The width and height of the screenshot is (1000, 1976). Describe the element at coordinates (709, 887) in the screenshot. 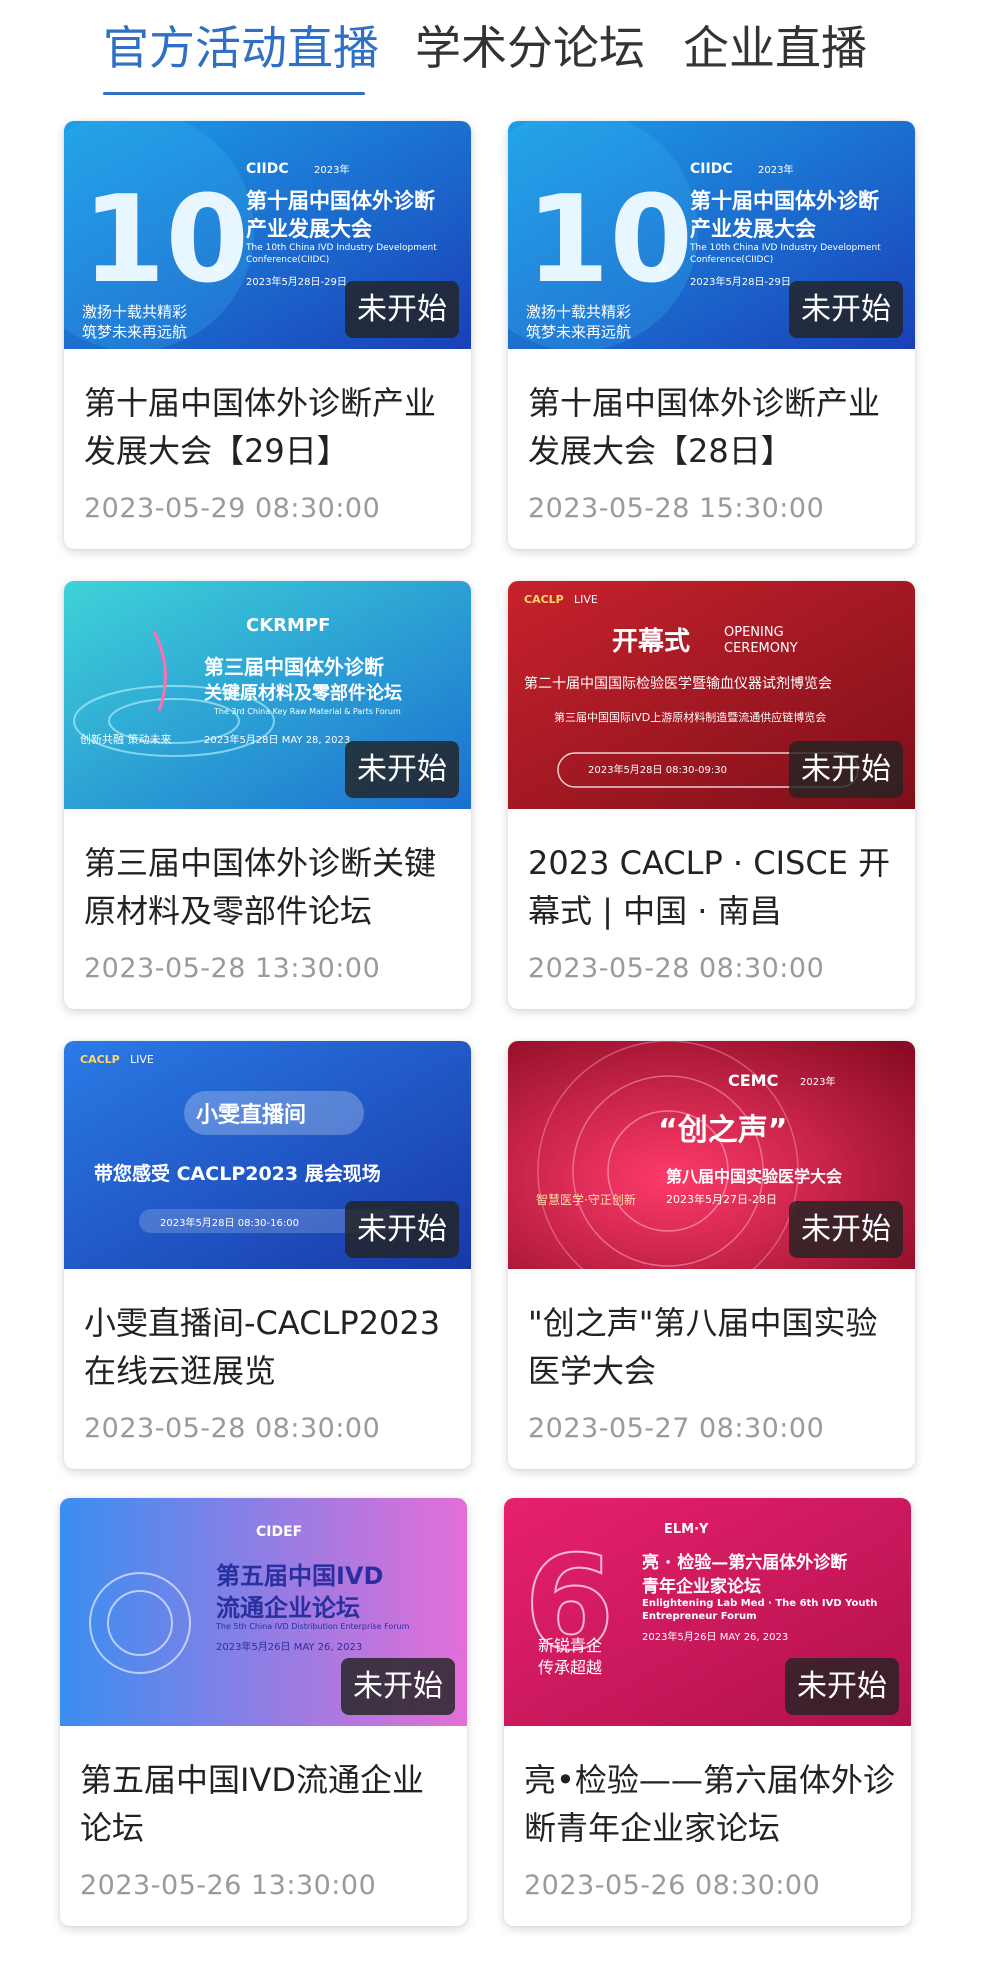

I see `card-title: 2023 CACLP · CISCE 开幕式 | 中国 · 南昌` at that location.